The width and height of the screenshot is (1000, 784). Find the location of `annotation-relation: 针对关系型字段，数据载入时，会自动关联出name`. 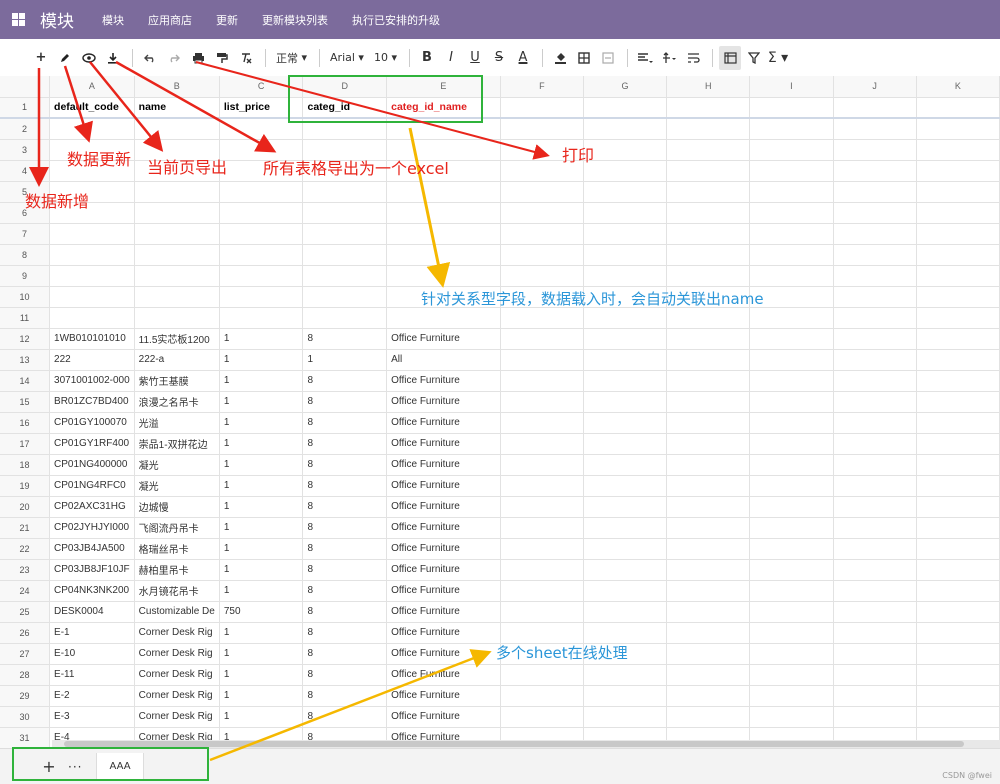

annotation-relation: 针对关系型字段，数据载入时，会自动关联出name is located at coordinates (592, 299).